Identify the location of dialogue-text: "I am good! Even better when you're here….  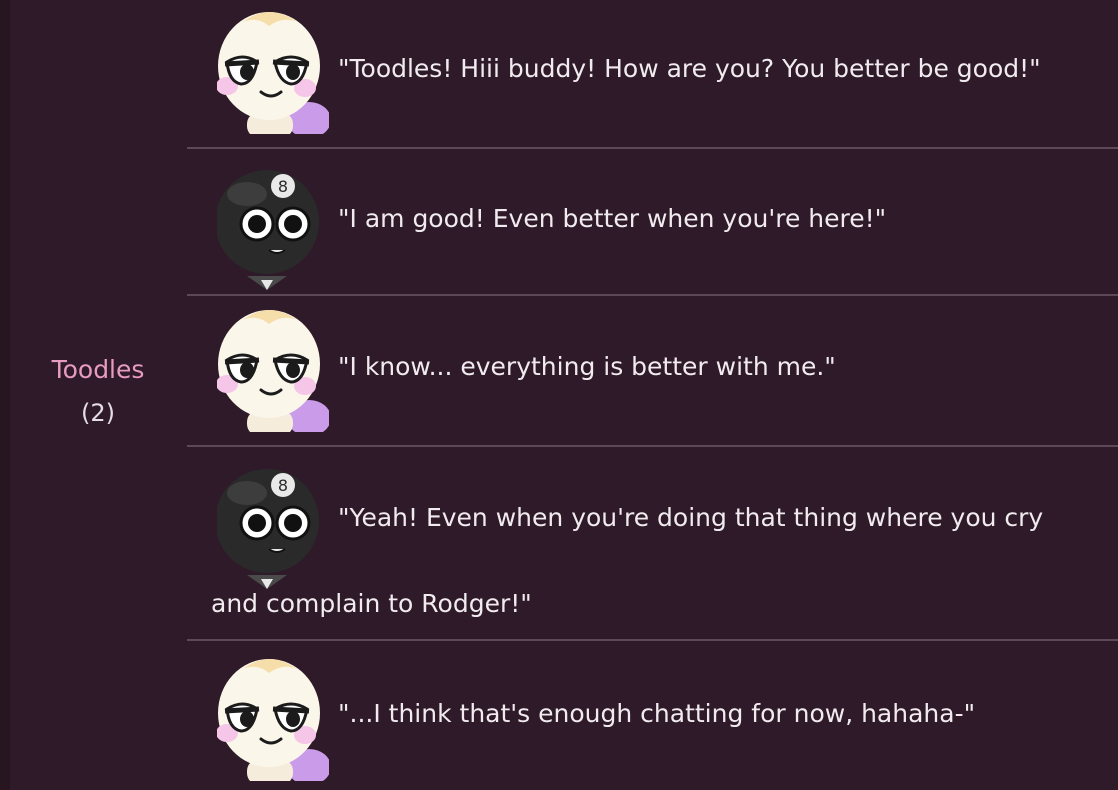
(612, 218).